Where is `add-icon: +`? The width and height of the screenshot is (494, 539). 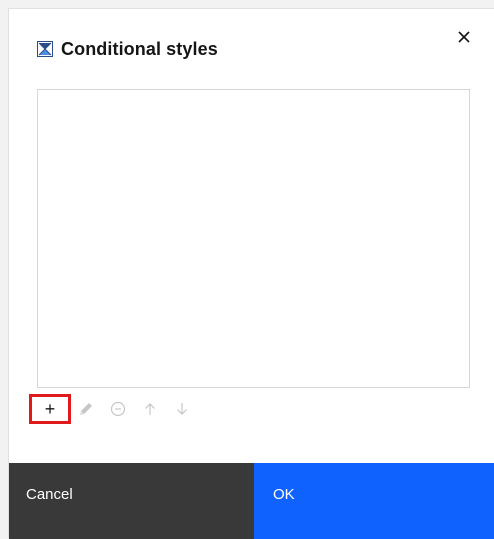
add-icon: + is located at coordinates (50, 409).